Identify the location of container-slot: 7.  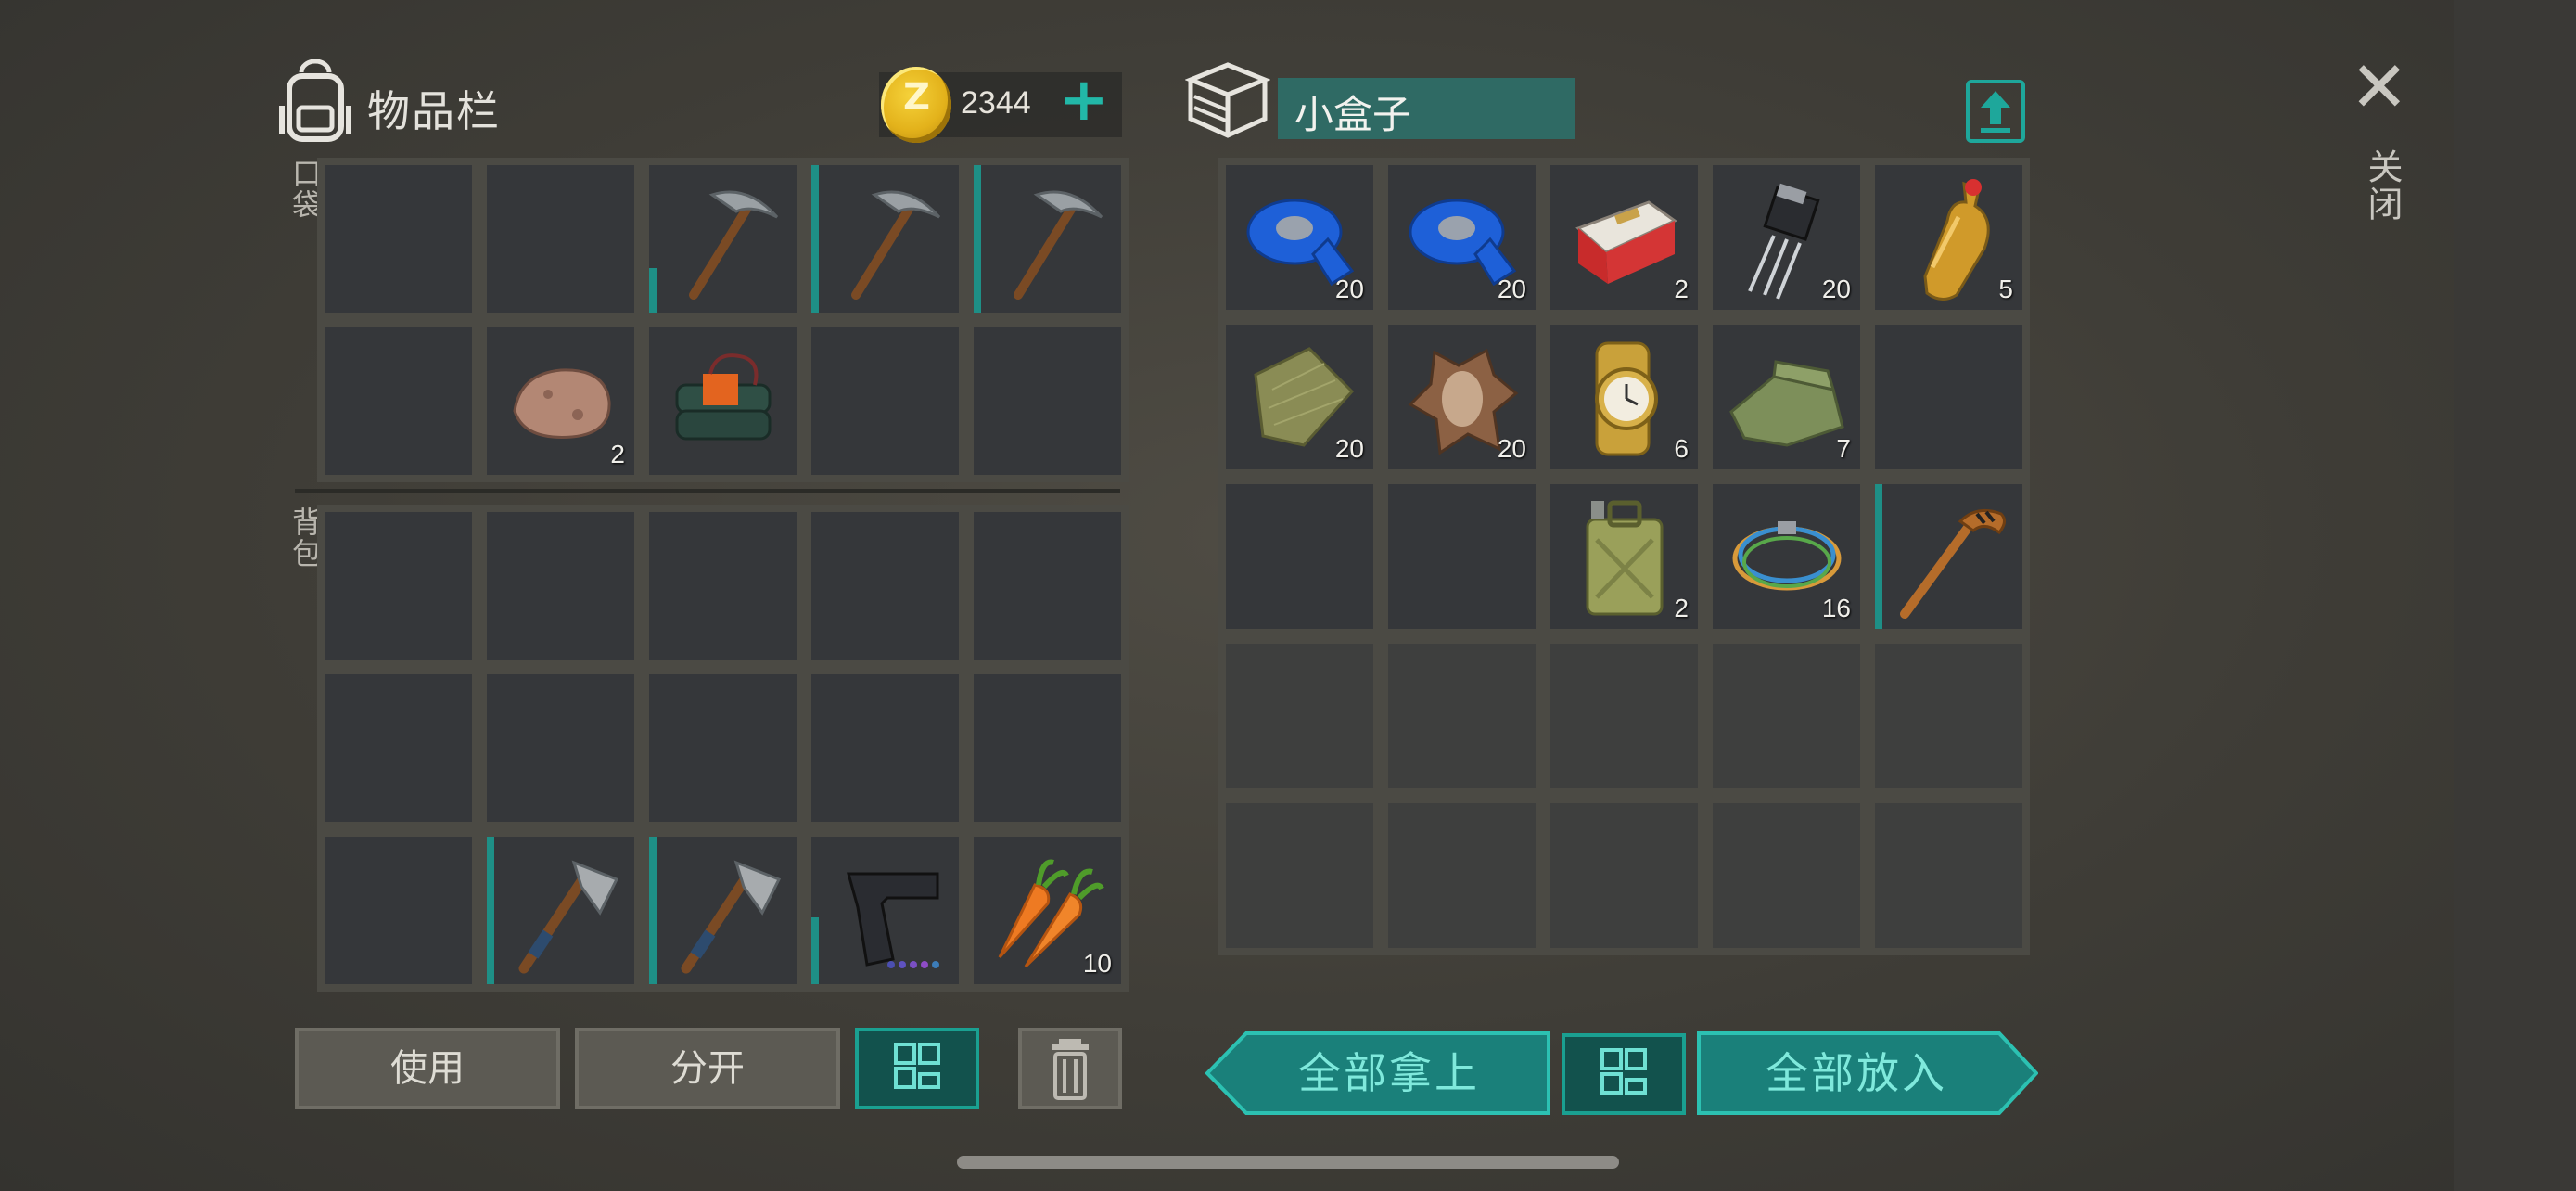
(1786, 397).